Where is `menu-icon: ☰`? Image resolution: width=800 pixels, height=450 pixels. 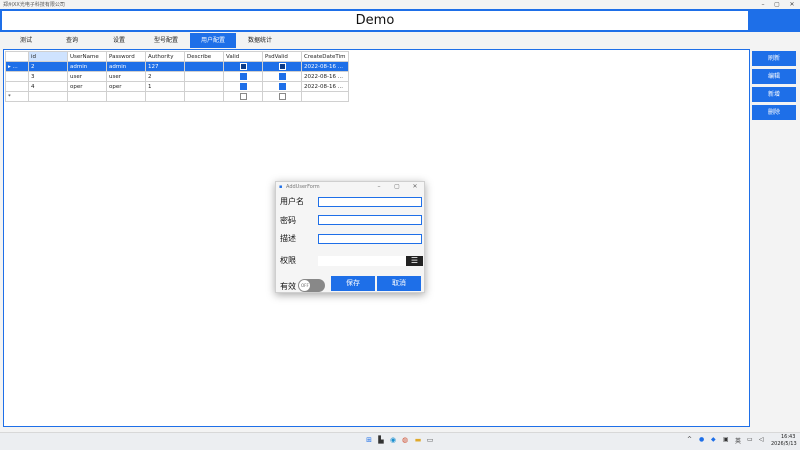 menu-icon: ☰ is located at coordinates (414, 261).